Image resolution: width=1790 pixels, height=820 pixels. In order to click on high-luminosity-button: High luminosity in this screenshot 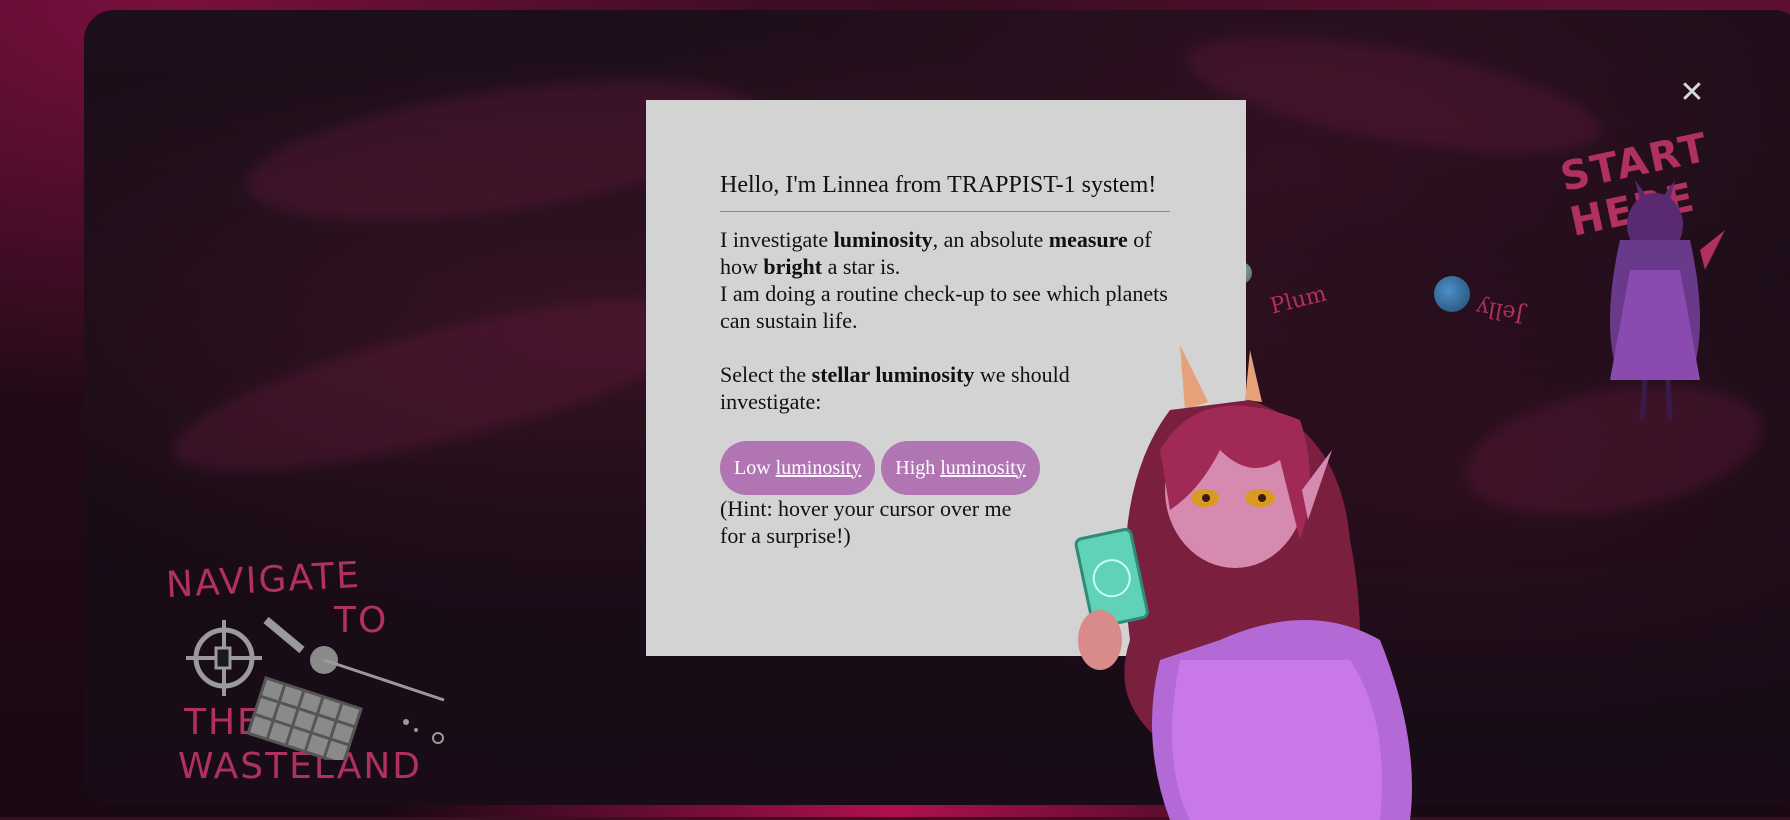, I will do `click(960, 468)`.